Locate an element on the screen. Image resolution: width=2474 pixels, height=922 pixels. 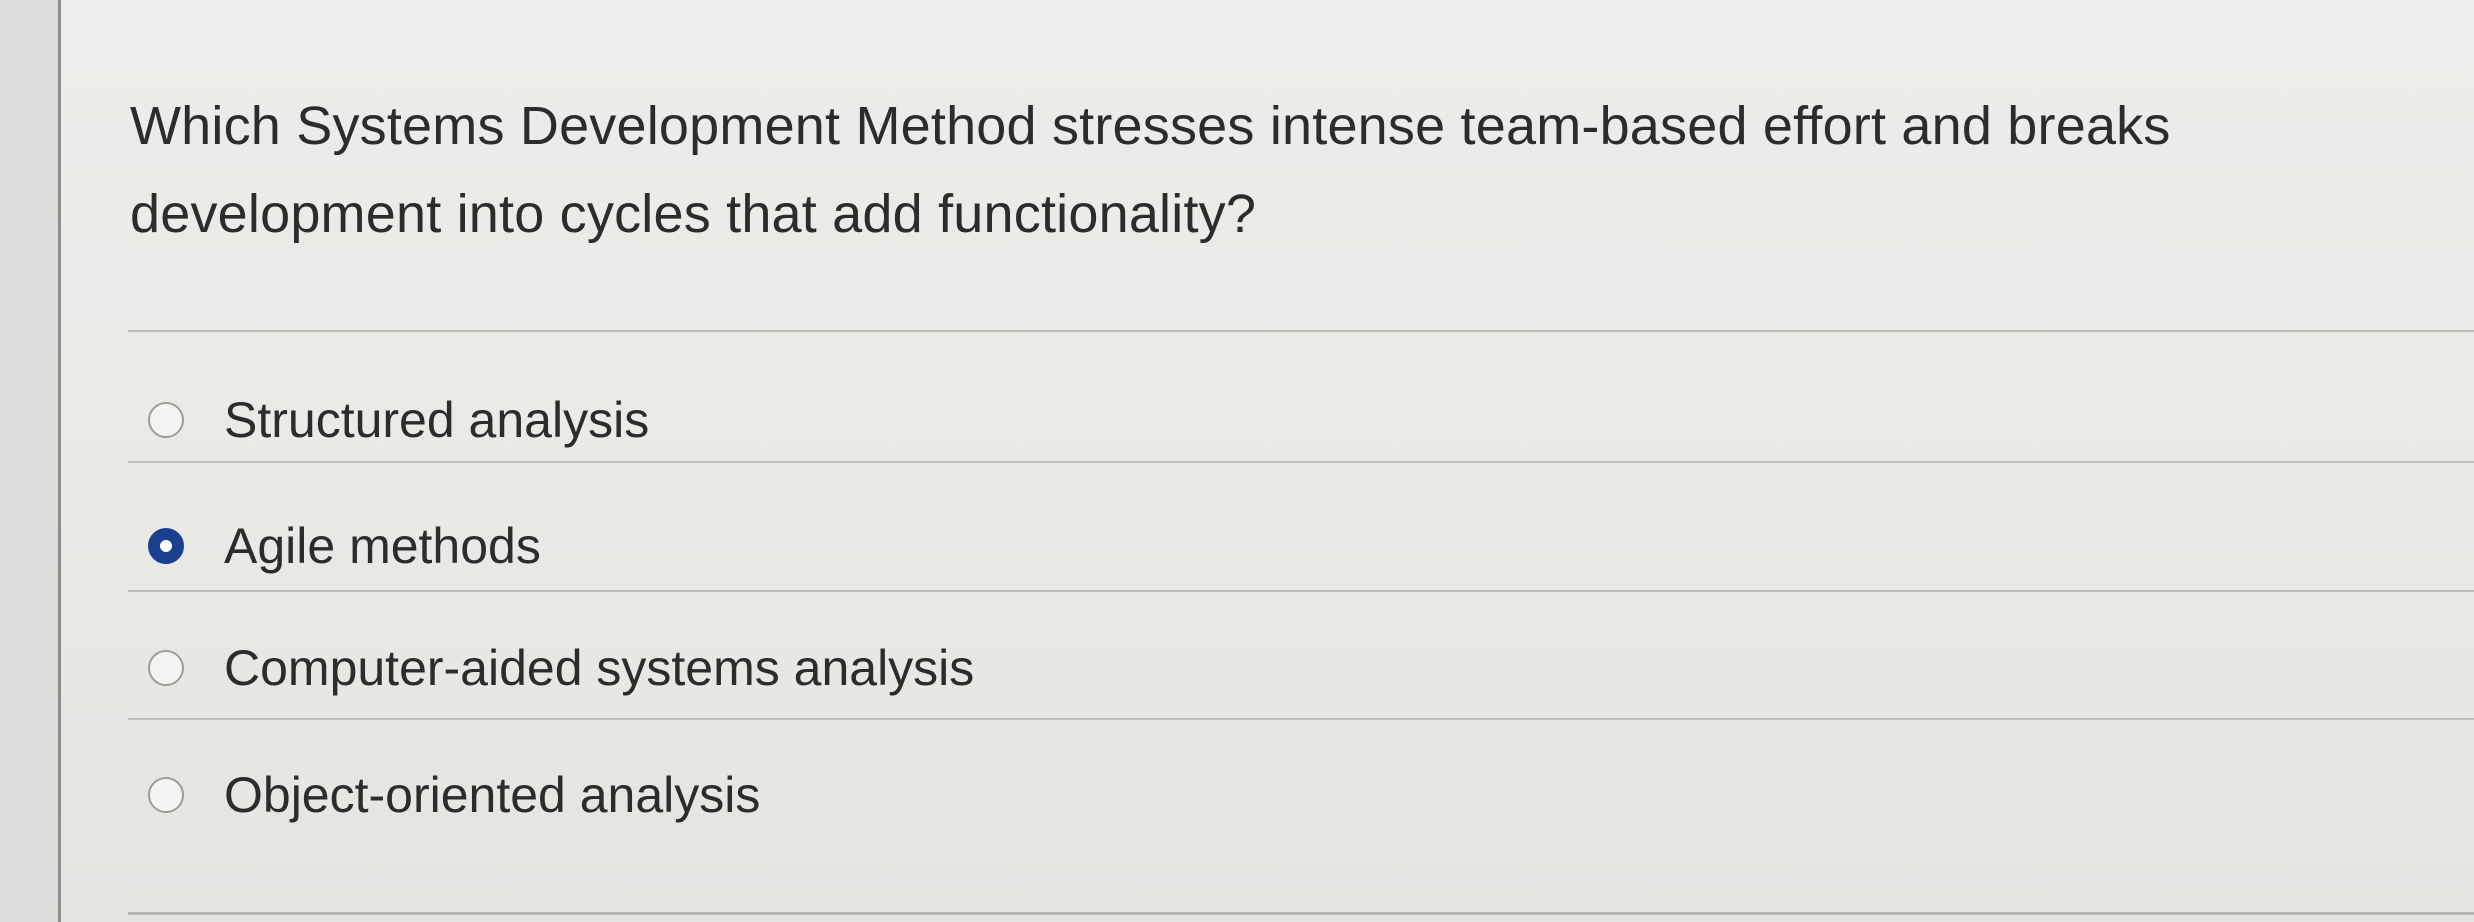
answer-option-structured-analysis: Structured analysis is located at coordinates (398, 420).